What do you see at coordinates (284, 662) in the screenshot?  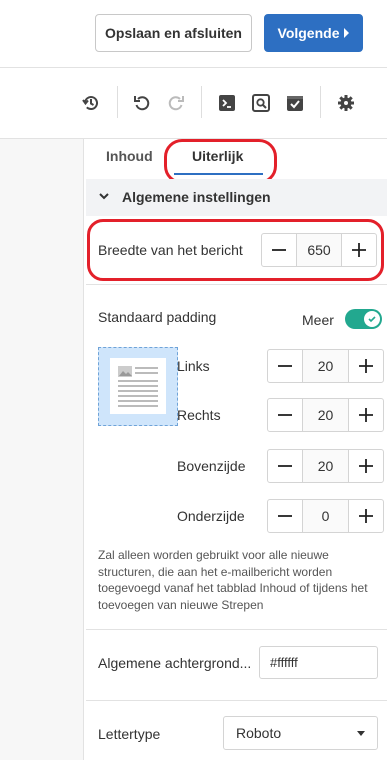 I see `background-color-value: #ffffff` at bounding box center [284, 662].